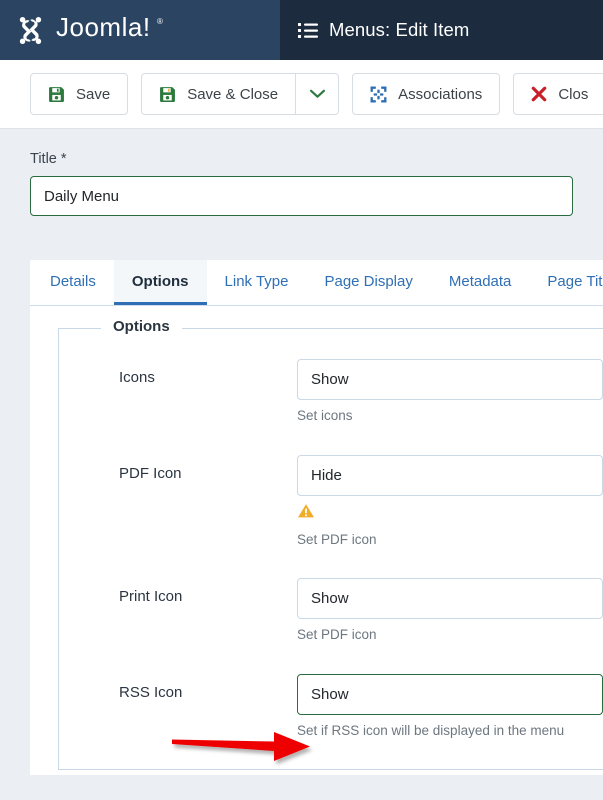 This screenshot has height=800, width=603. I want to click on field-row-icons: Icons Show Set icons, so click(331, 377).